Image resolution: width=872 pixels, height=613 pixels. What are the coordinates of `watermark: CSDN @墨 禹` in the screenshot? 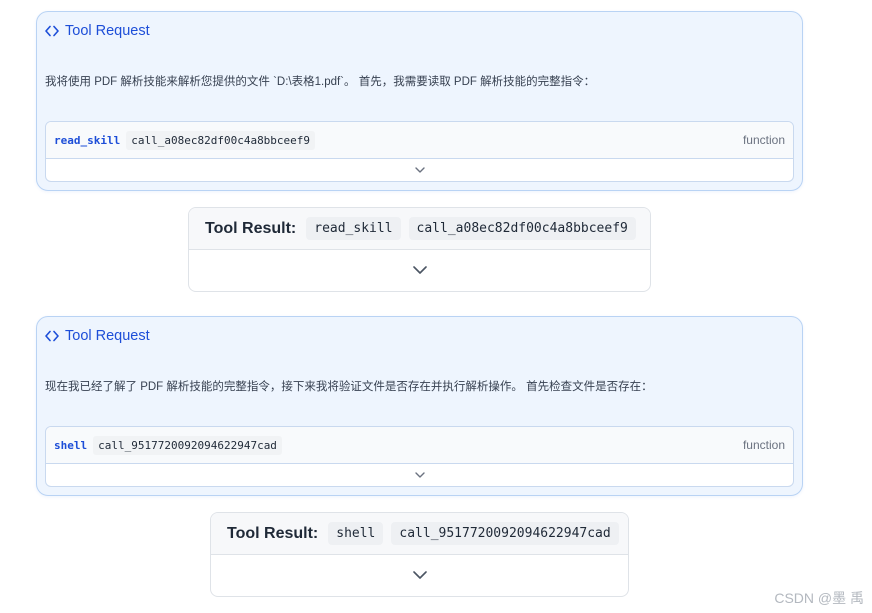 It's located at (819, 598).